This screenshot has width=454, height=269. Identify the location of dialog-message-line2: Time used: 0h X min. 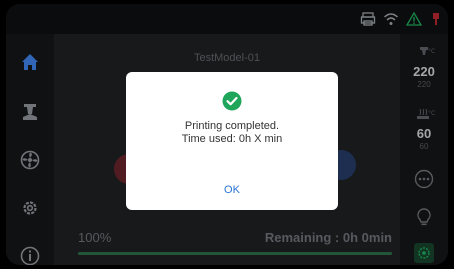
(232, 139).